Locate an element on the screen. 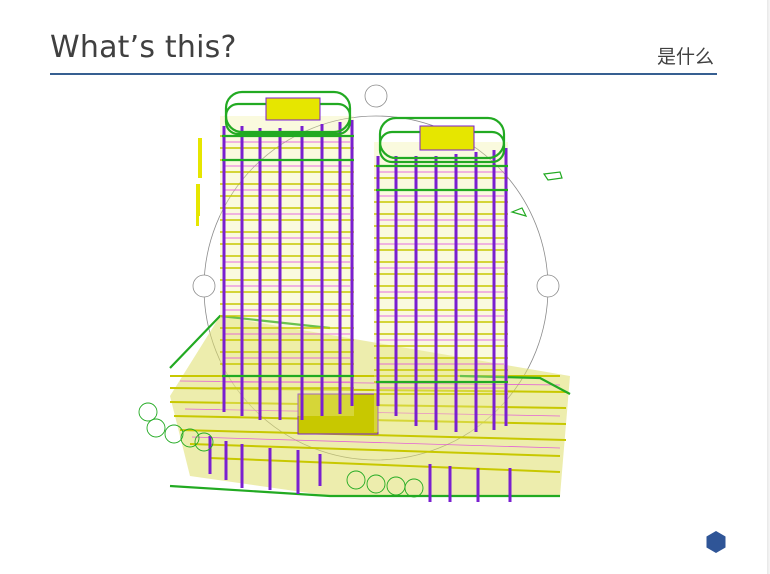 Image resolution: width=770 pixels, height=574 pixels. slide-subtitle: 是什么 is located at coordinates (685, 57).